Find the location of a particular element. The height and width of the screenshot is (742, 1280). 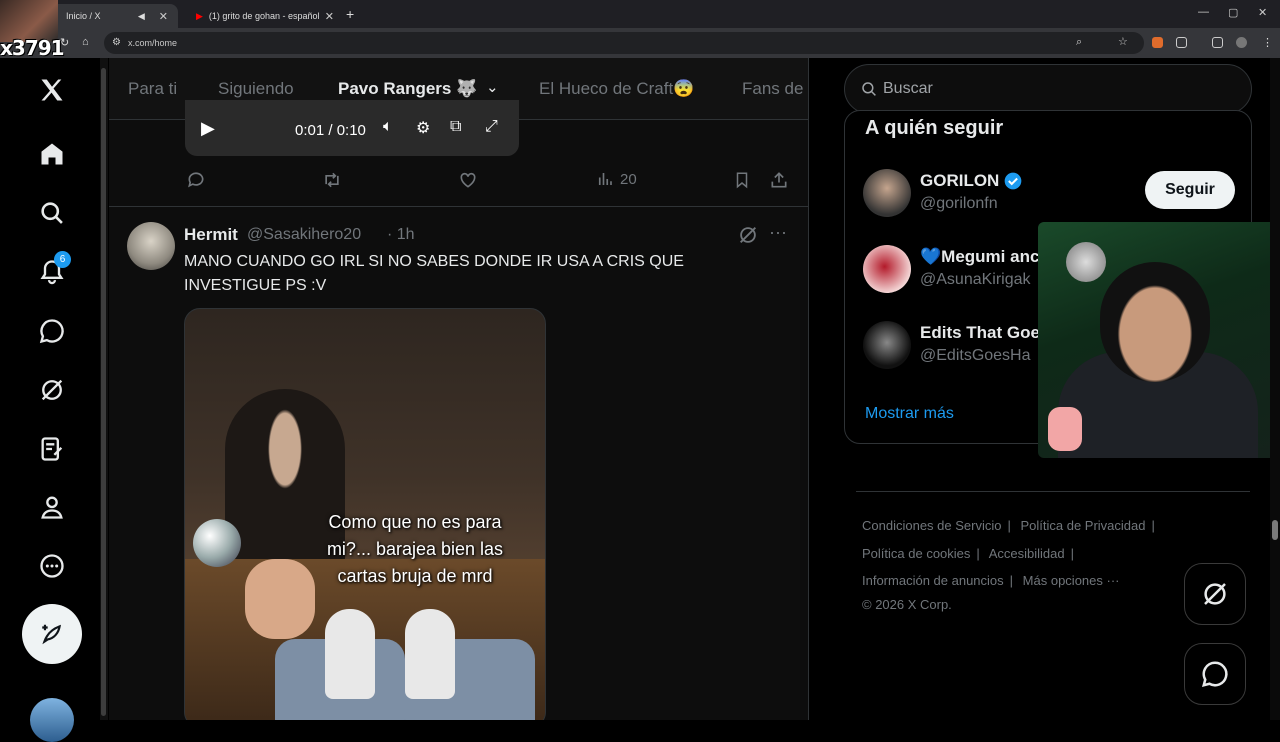

suggestion-name: 💙Megumi anc is located at coordinates (979, 257).